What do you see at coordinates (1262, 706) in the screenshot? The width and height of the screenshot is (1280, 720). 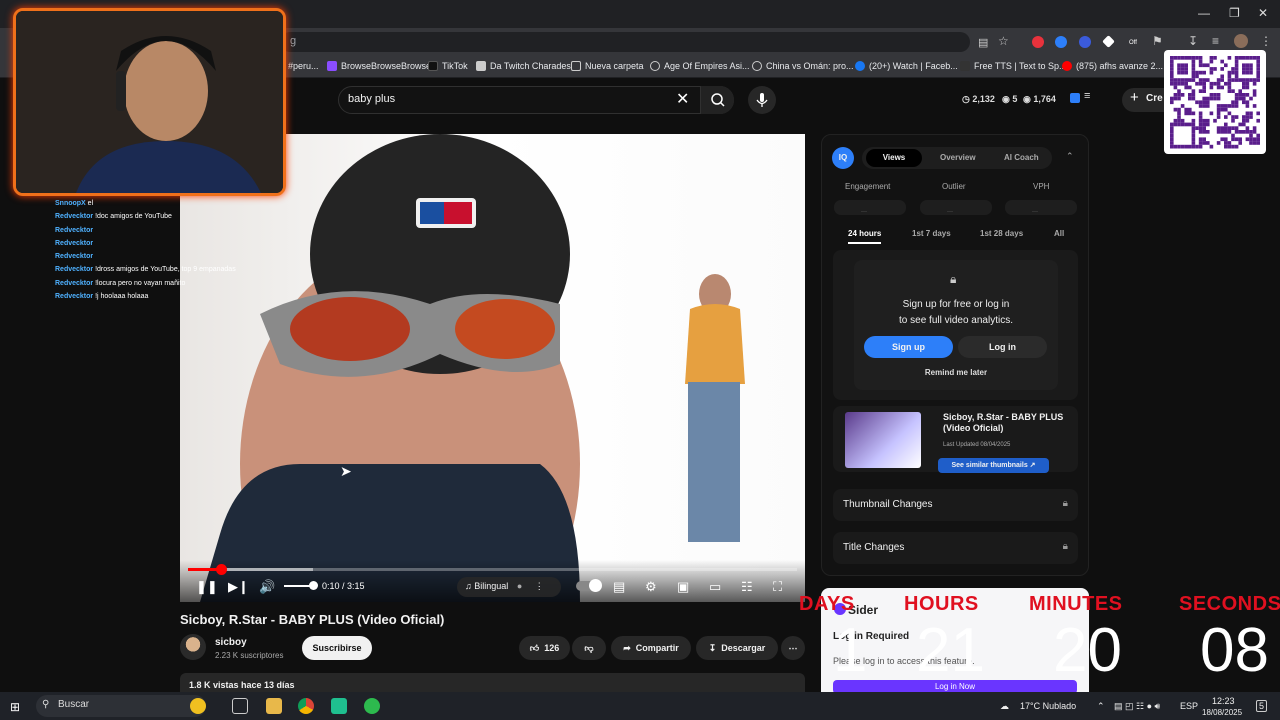 I see `notification-badge: 5` at bounding box center [1262, 706].